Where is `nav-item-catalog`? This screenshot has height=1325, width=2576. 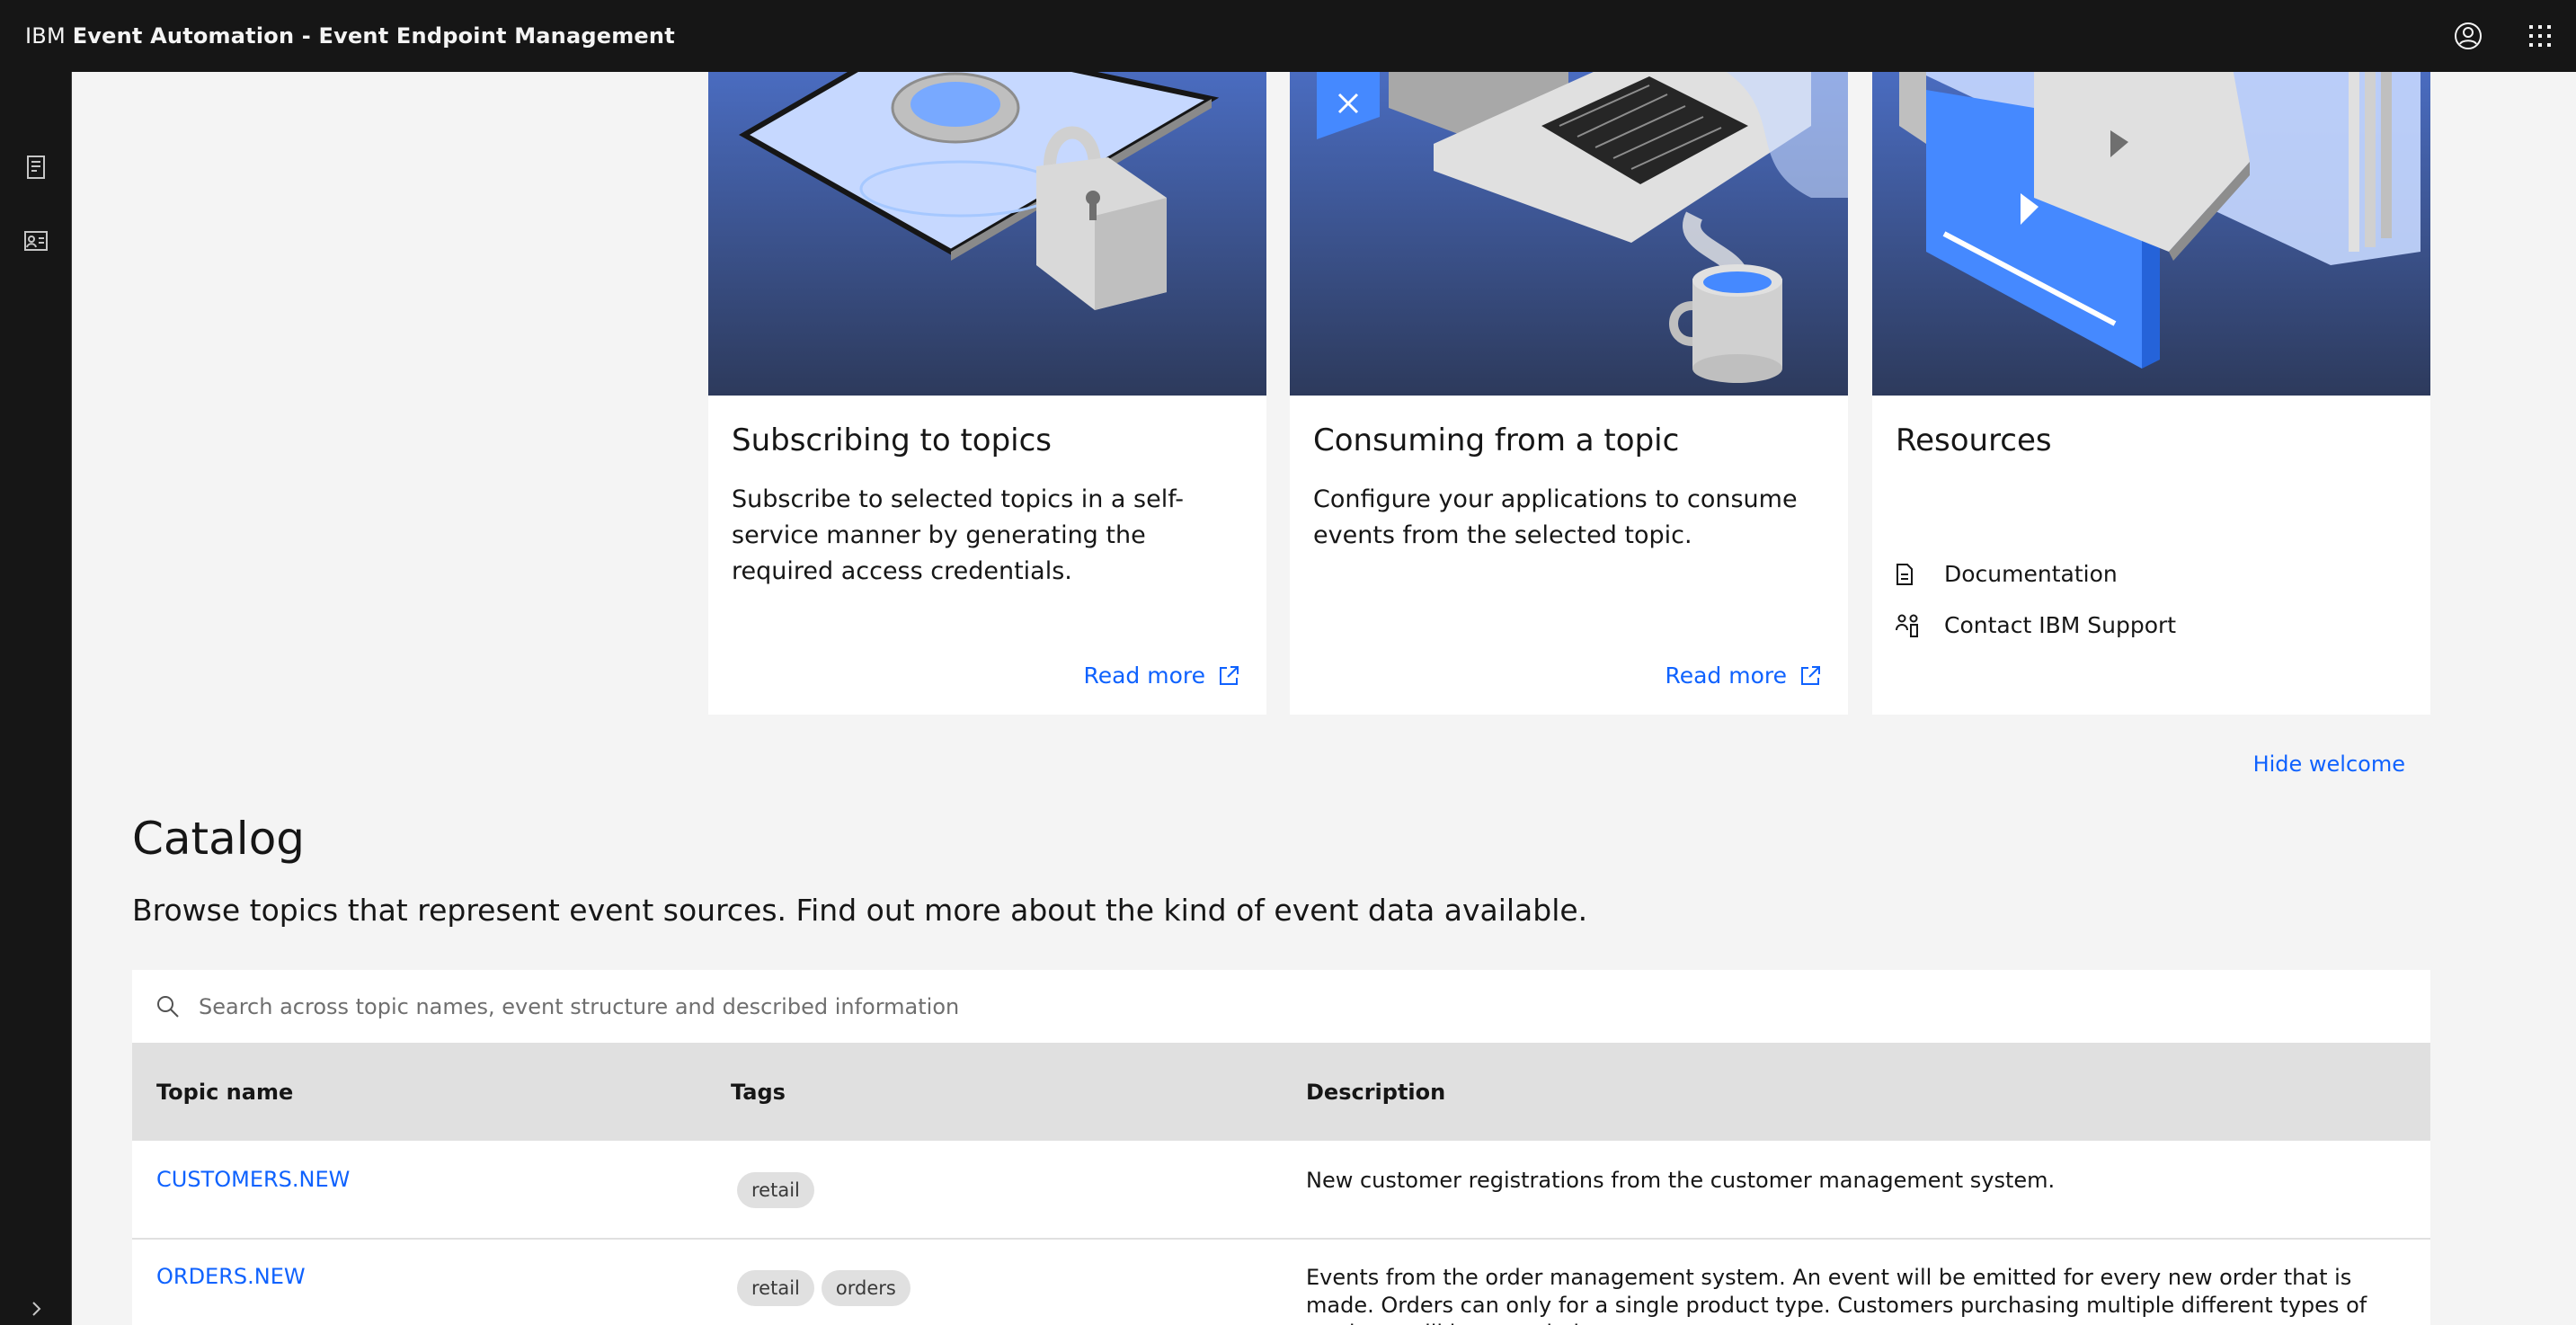
nav-item-catalog is located at coordinates (36, 167).